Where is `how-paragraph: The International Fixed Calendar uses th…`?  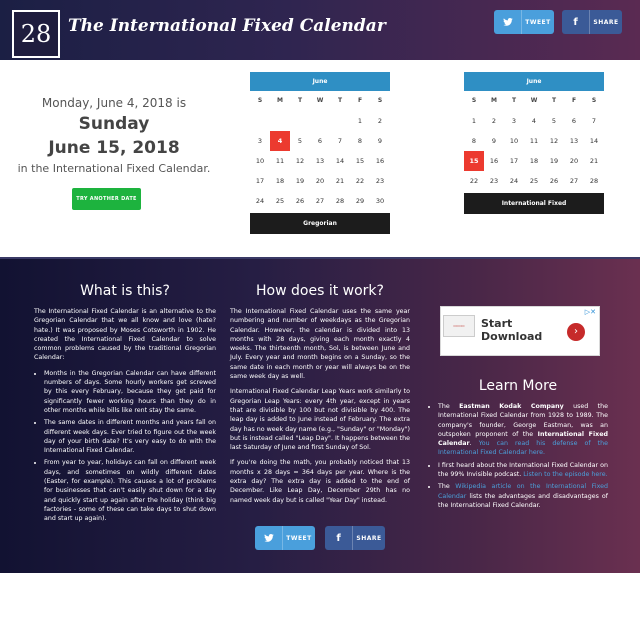 how-paragraph: The International Fixed Calendar uses th… is located at coordinates (320, 344).